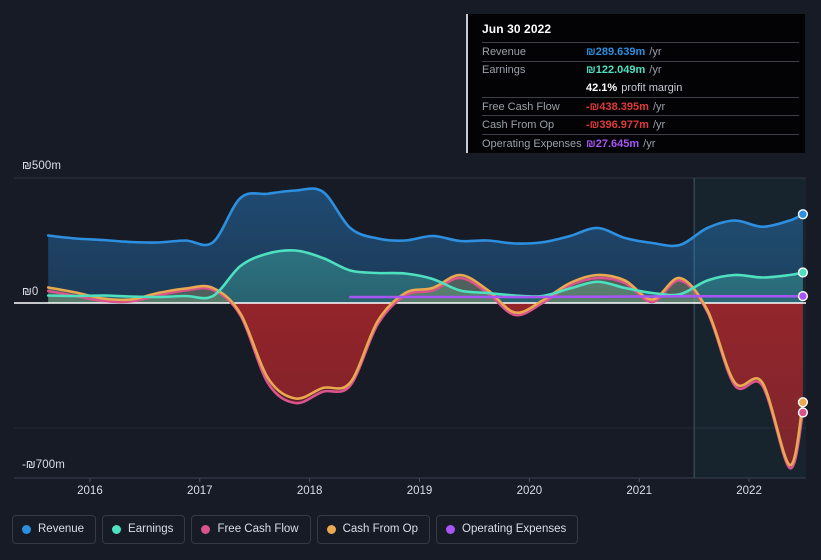  Describe the element at coordinates (613, 143) in the screenshot. I see `tooltip-row-value: ₪27.645m` at that location.